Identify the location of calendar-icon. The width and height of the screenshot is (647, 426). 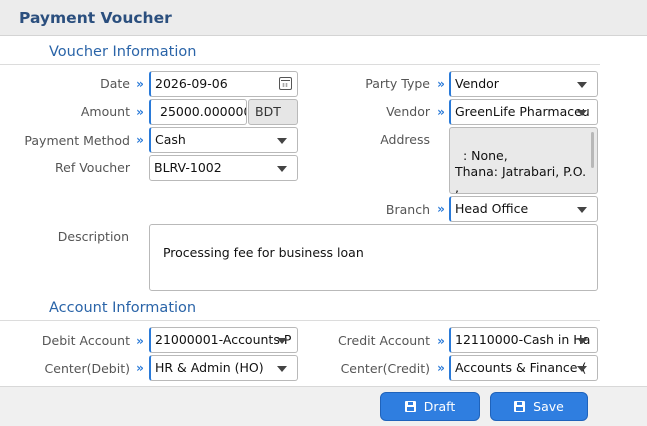
(285, 83).